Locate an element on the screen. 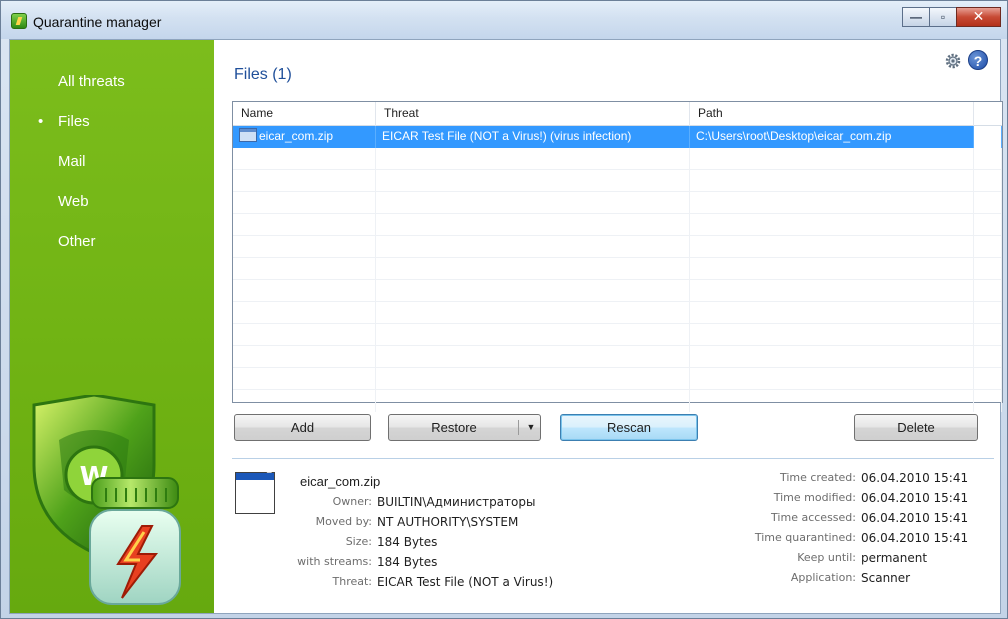 This screenshot has height=619, width=1008. detail-threat: Threat: EICAR Test File (NOT a Virus!) is located at coordinates (425, 582).